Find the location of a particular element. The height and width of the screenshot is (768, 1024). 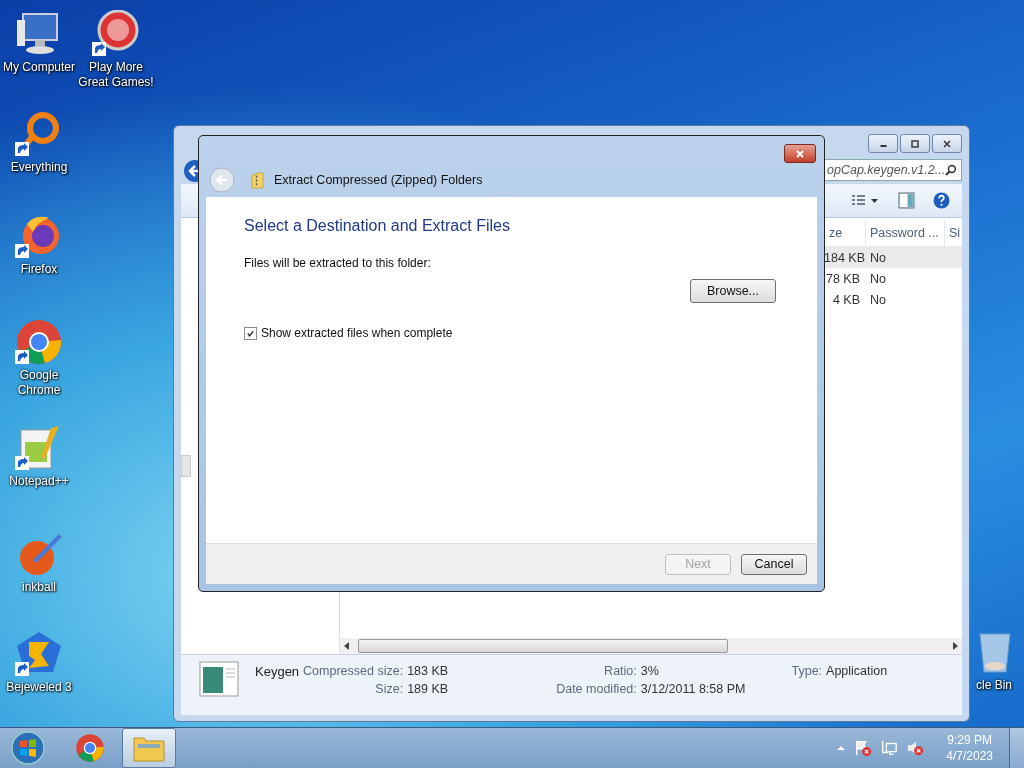

detail-value: Application is located at coordinates (857, 672).